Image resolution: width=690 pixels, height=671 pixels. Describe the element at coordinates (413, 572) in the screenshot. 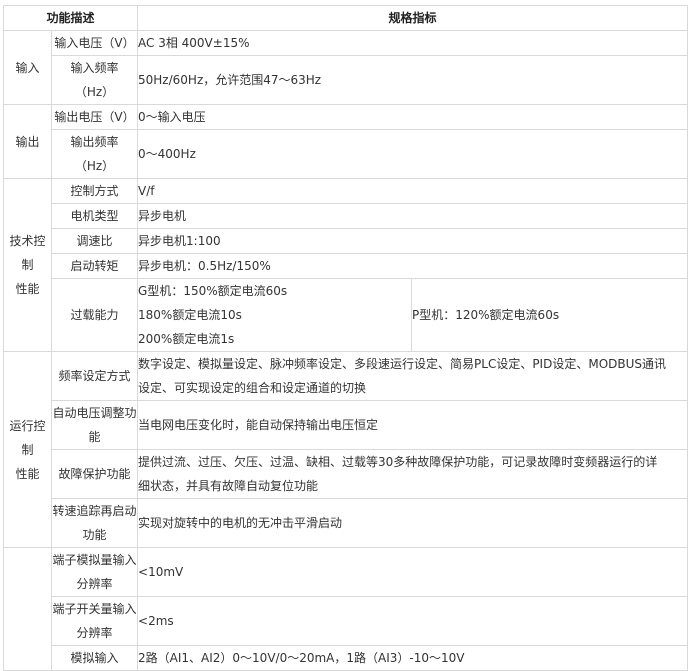

I see `value-analog-resolution: <10mV` at that location.